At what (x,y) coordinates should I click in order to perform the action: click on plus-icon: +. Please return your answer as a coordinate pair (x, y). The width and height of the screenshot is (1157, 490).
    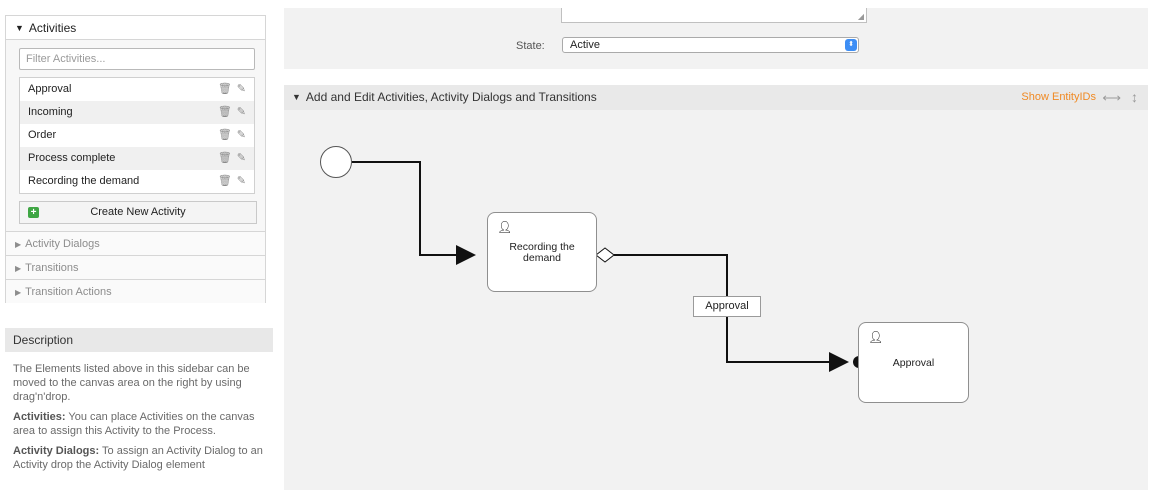
    Looking at the image, I should click on (33, 212).